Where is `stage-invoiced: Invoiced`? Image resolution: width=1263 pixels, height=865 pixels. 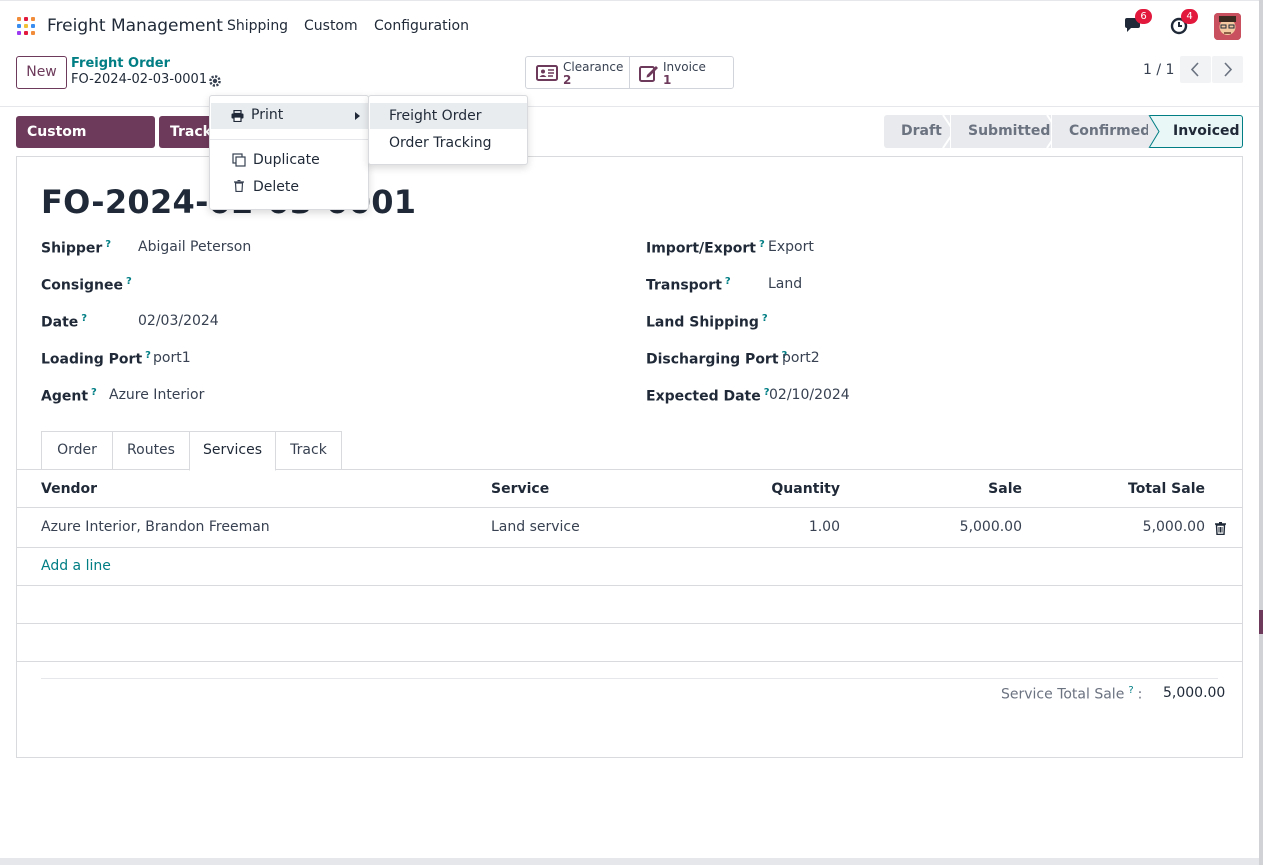
stage-invoiced: Invoiced is located at coordinates (1196, 131).